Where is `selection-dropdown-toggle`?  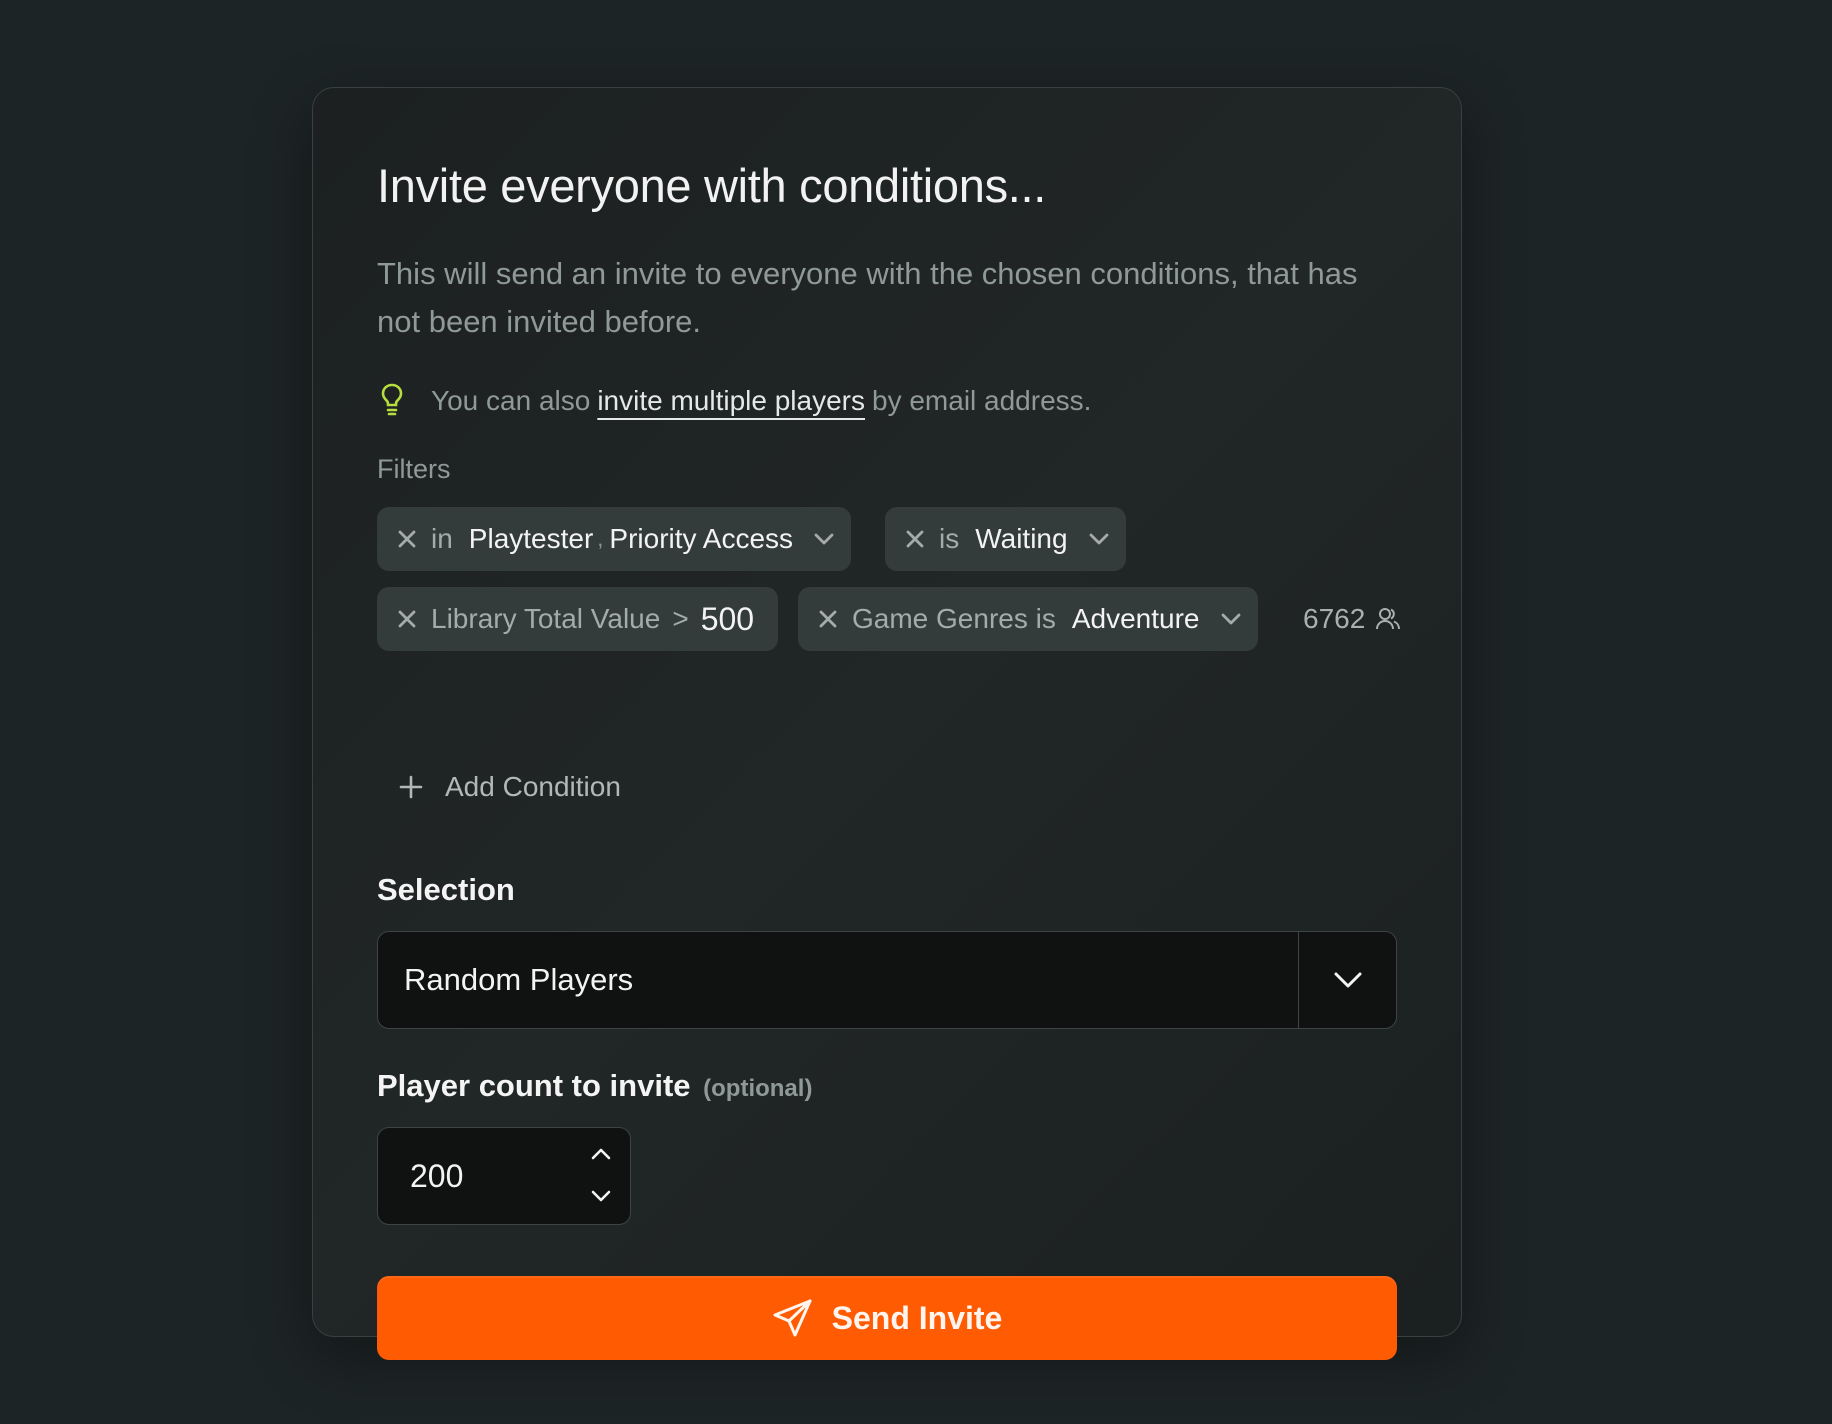 selection-dropdown-toggle is located at coordinates (1347, 980).